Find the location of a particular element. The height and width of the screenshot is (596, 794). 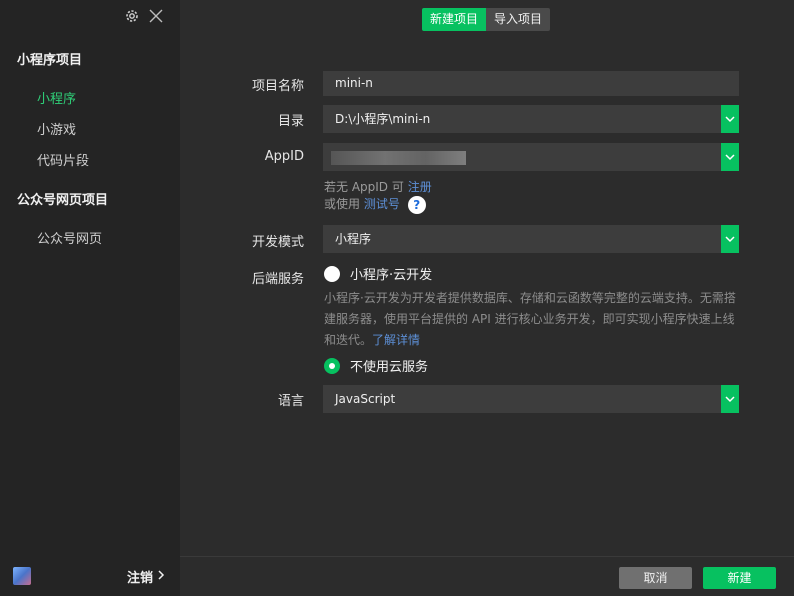

radio-no-cloud: 不使用云服务 is located at coordinates (376, 365).